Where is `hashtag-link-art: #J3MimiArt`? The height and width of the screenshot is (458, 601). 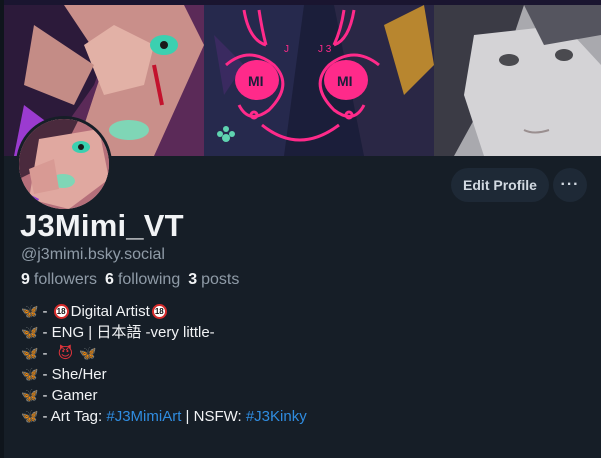
hashtag-link-art: #J3MimiArt is located at coordinates (143, 416).